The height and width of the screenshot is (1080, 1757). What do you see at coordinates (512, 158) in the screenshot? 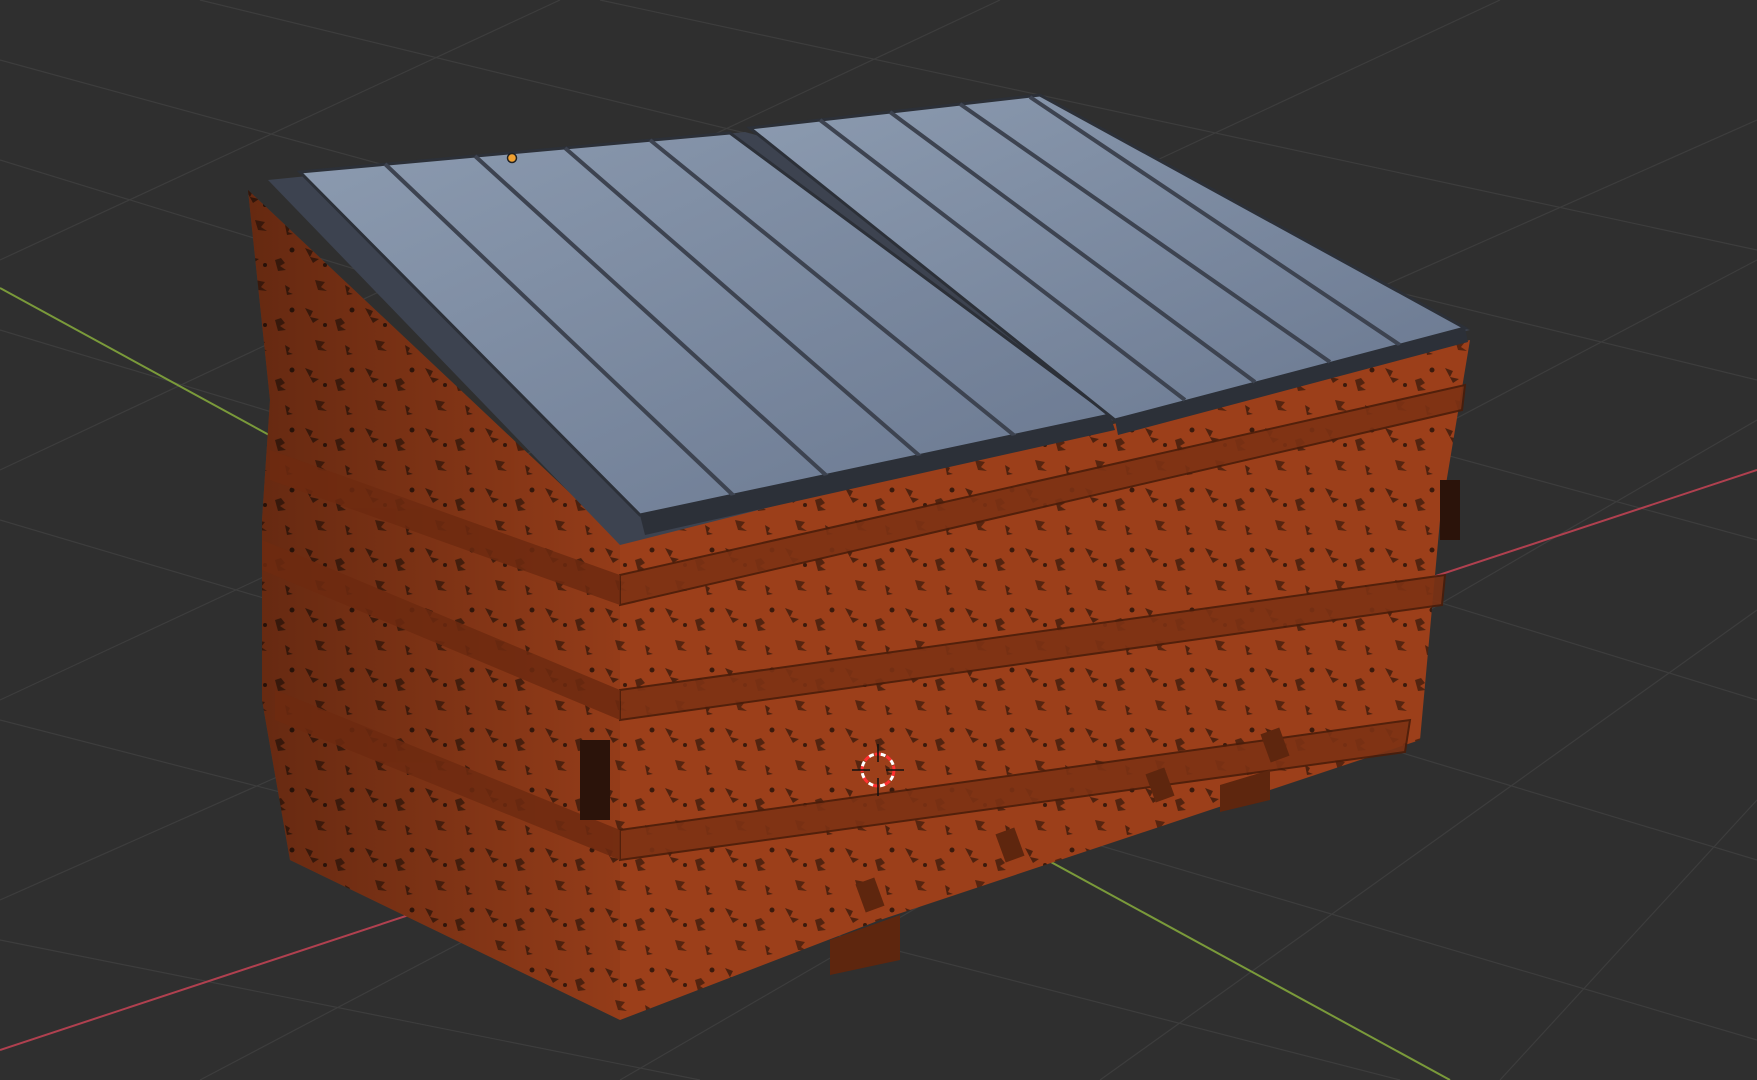
I see `origin-point` at bounding box center [512, 158].